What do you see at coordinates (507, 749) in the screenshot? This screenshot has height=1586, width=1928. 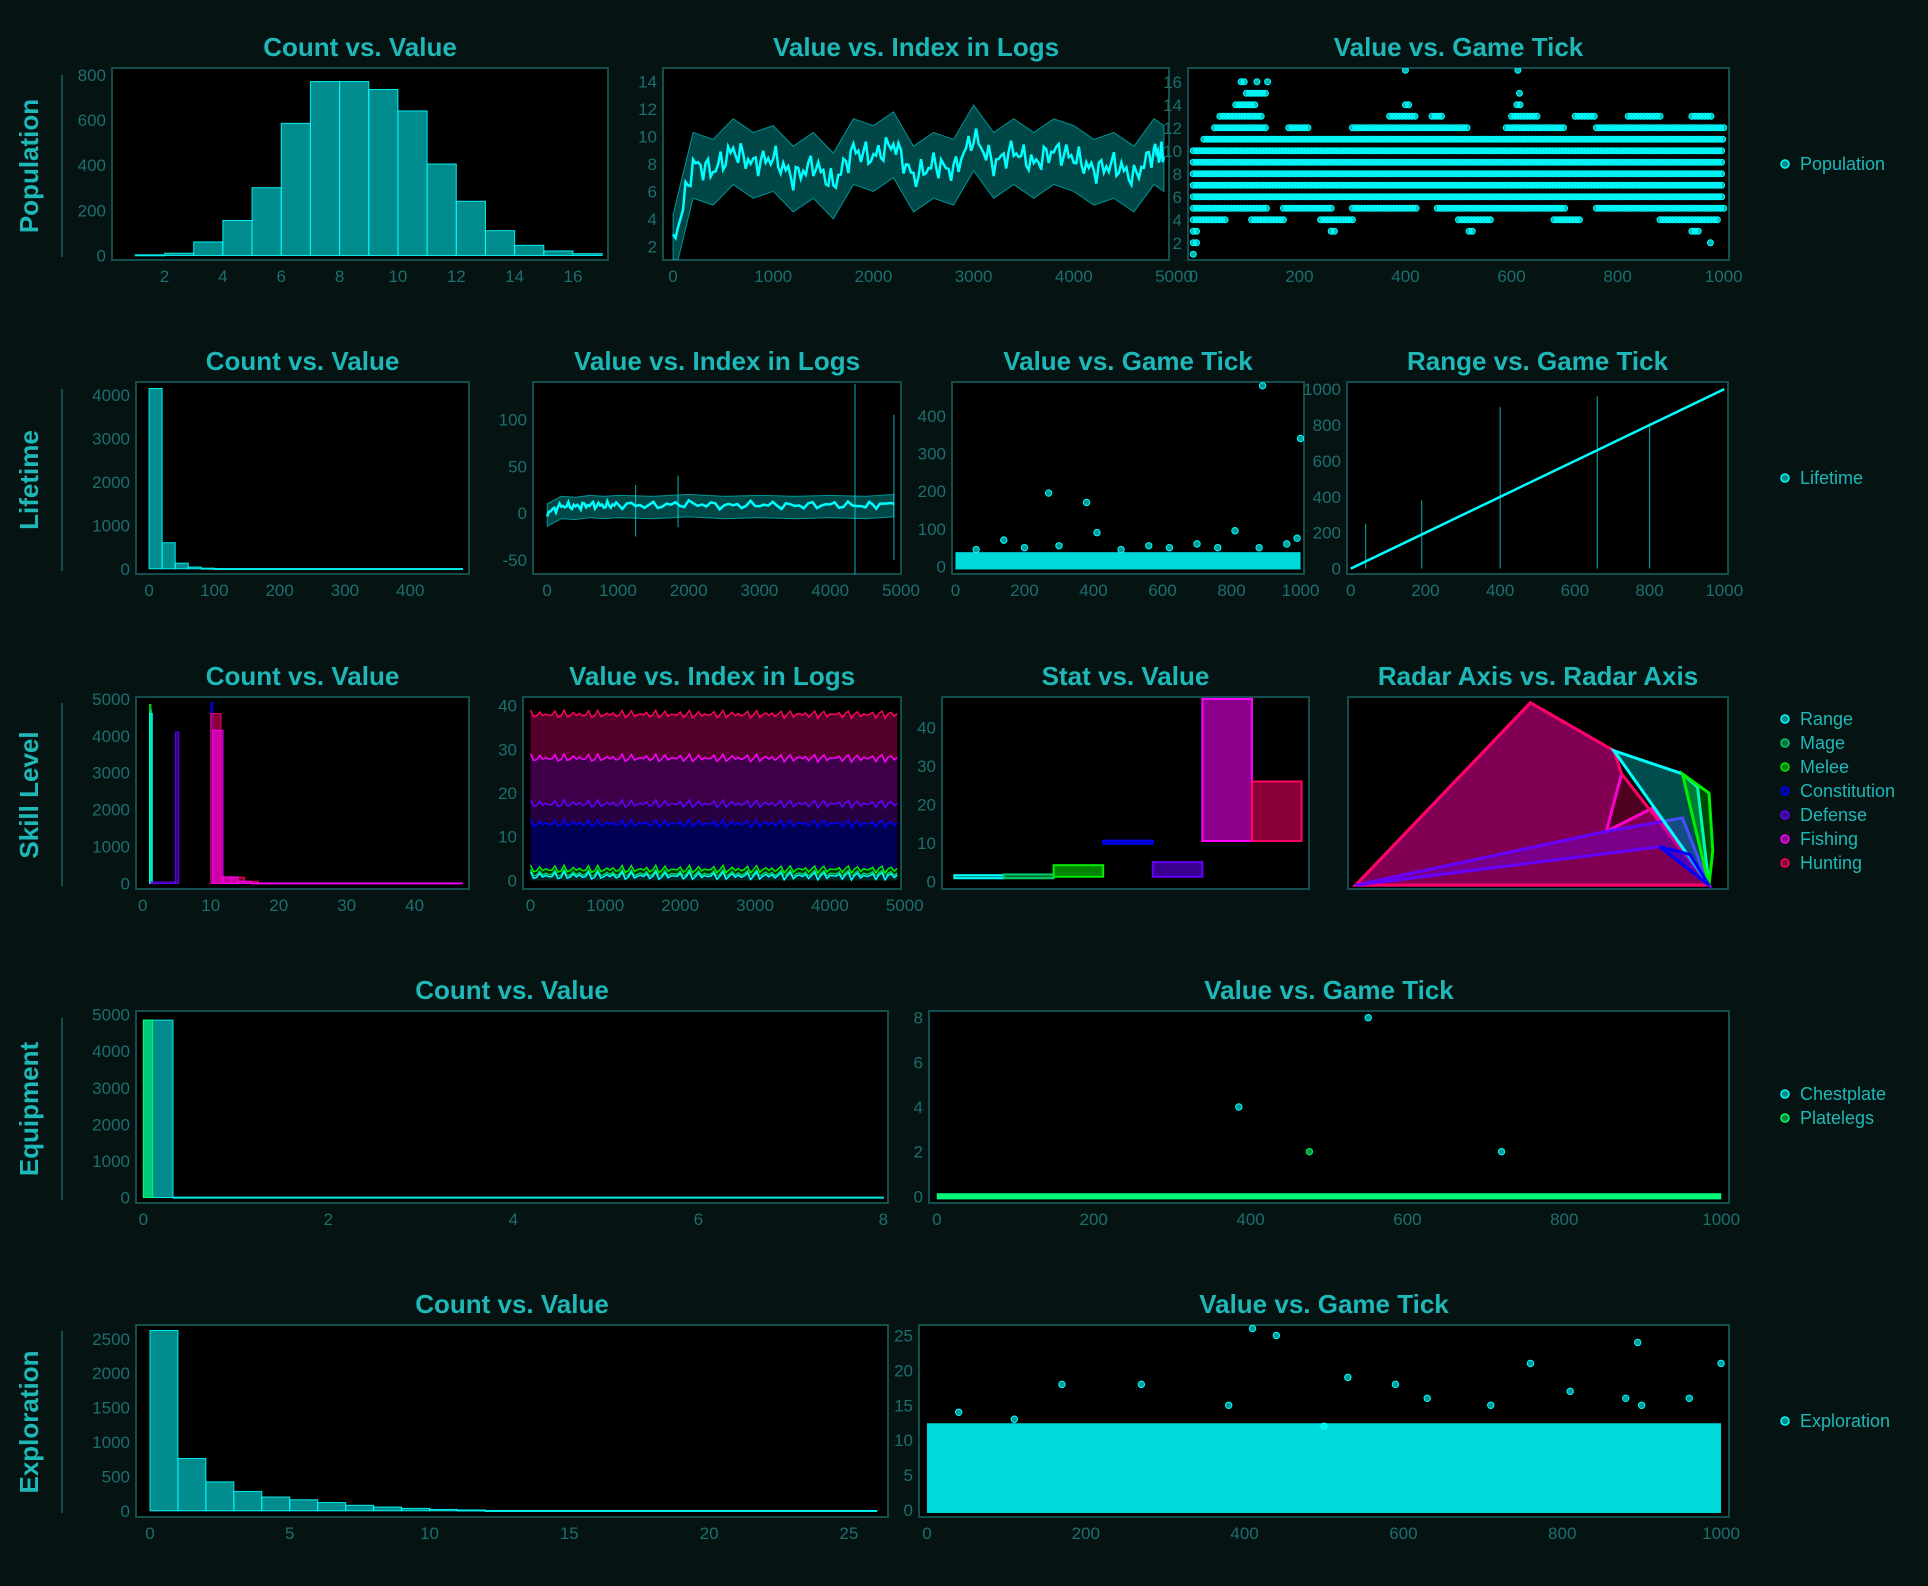 I see `y-tick-label: 30` at bounding box center [507, 749].